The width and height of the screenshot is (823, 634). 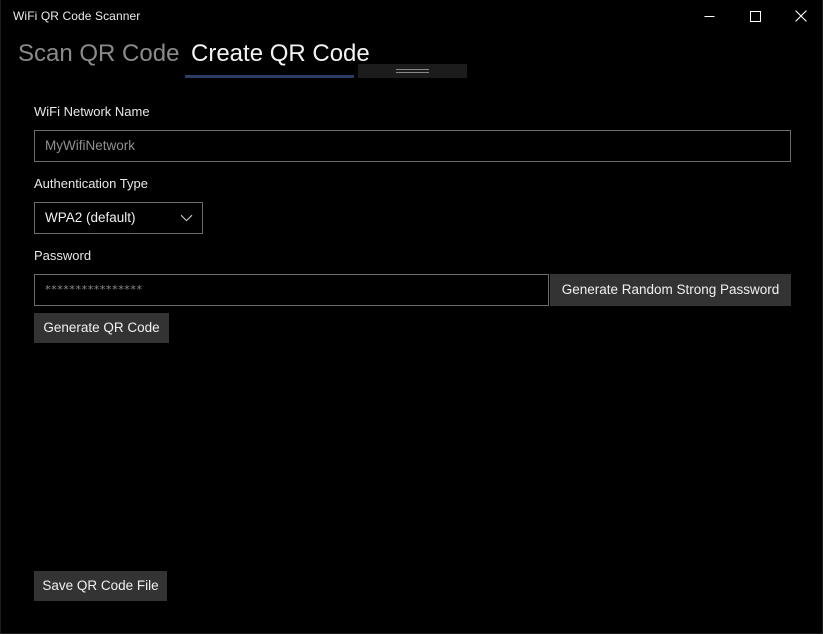 I want to click on minimize-button, so click(x=709, y=16).